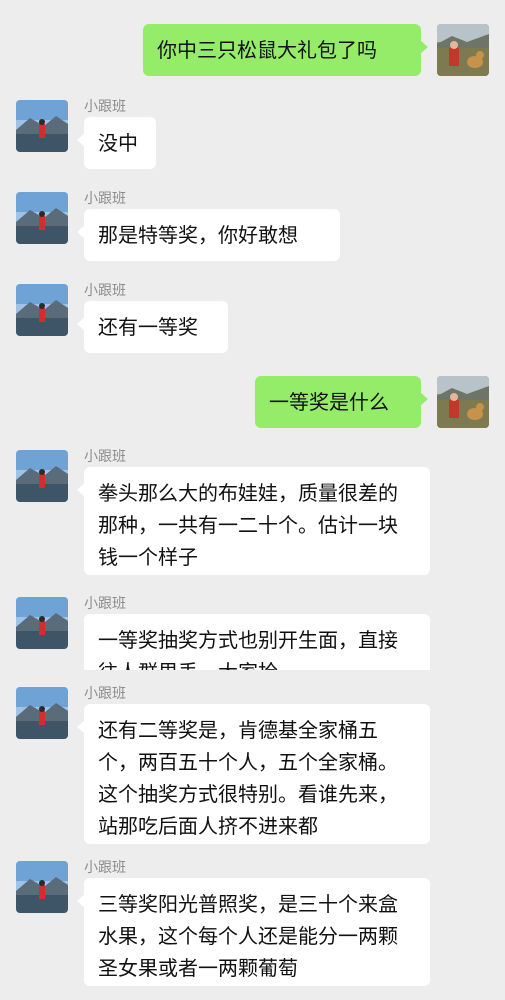 This screenshot has width=505, height=1000. What do you see at coordinates (248, 936) in the screenshot?
I see `message-text: 三等奖阳光普照奖，是三十个来盒水果，这个每个人还是能分一两颗圣女果或者一两颗葡萄` at bounding box center [248, 936].